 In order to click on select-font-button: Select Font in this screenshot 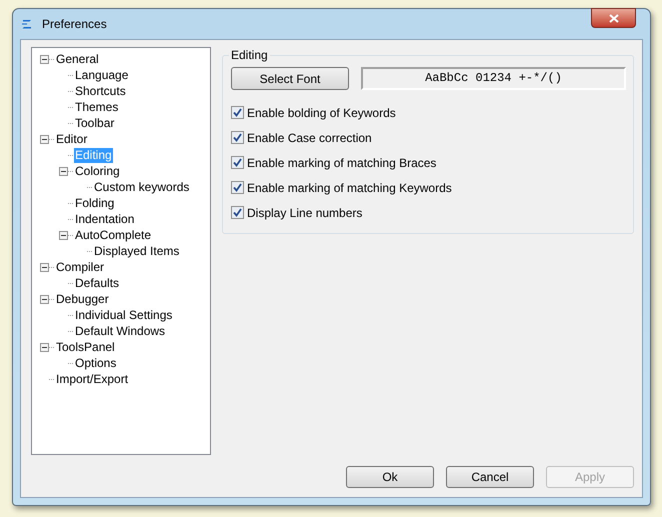, I will do `click(290, 78)`.